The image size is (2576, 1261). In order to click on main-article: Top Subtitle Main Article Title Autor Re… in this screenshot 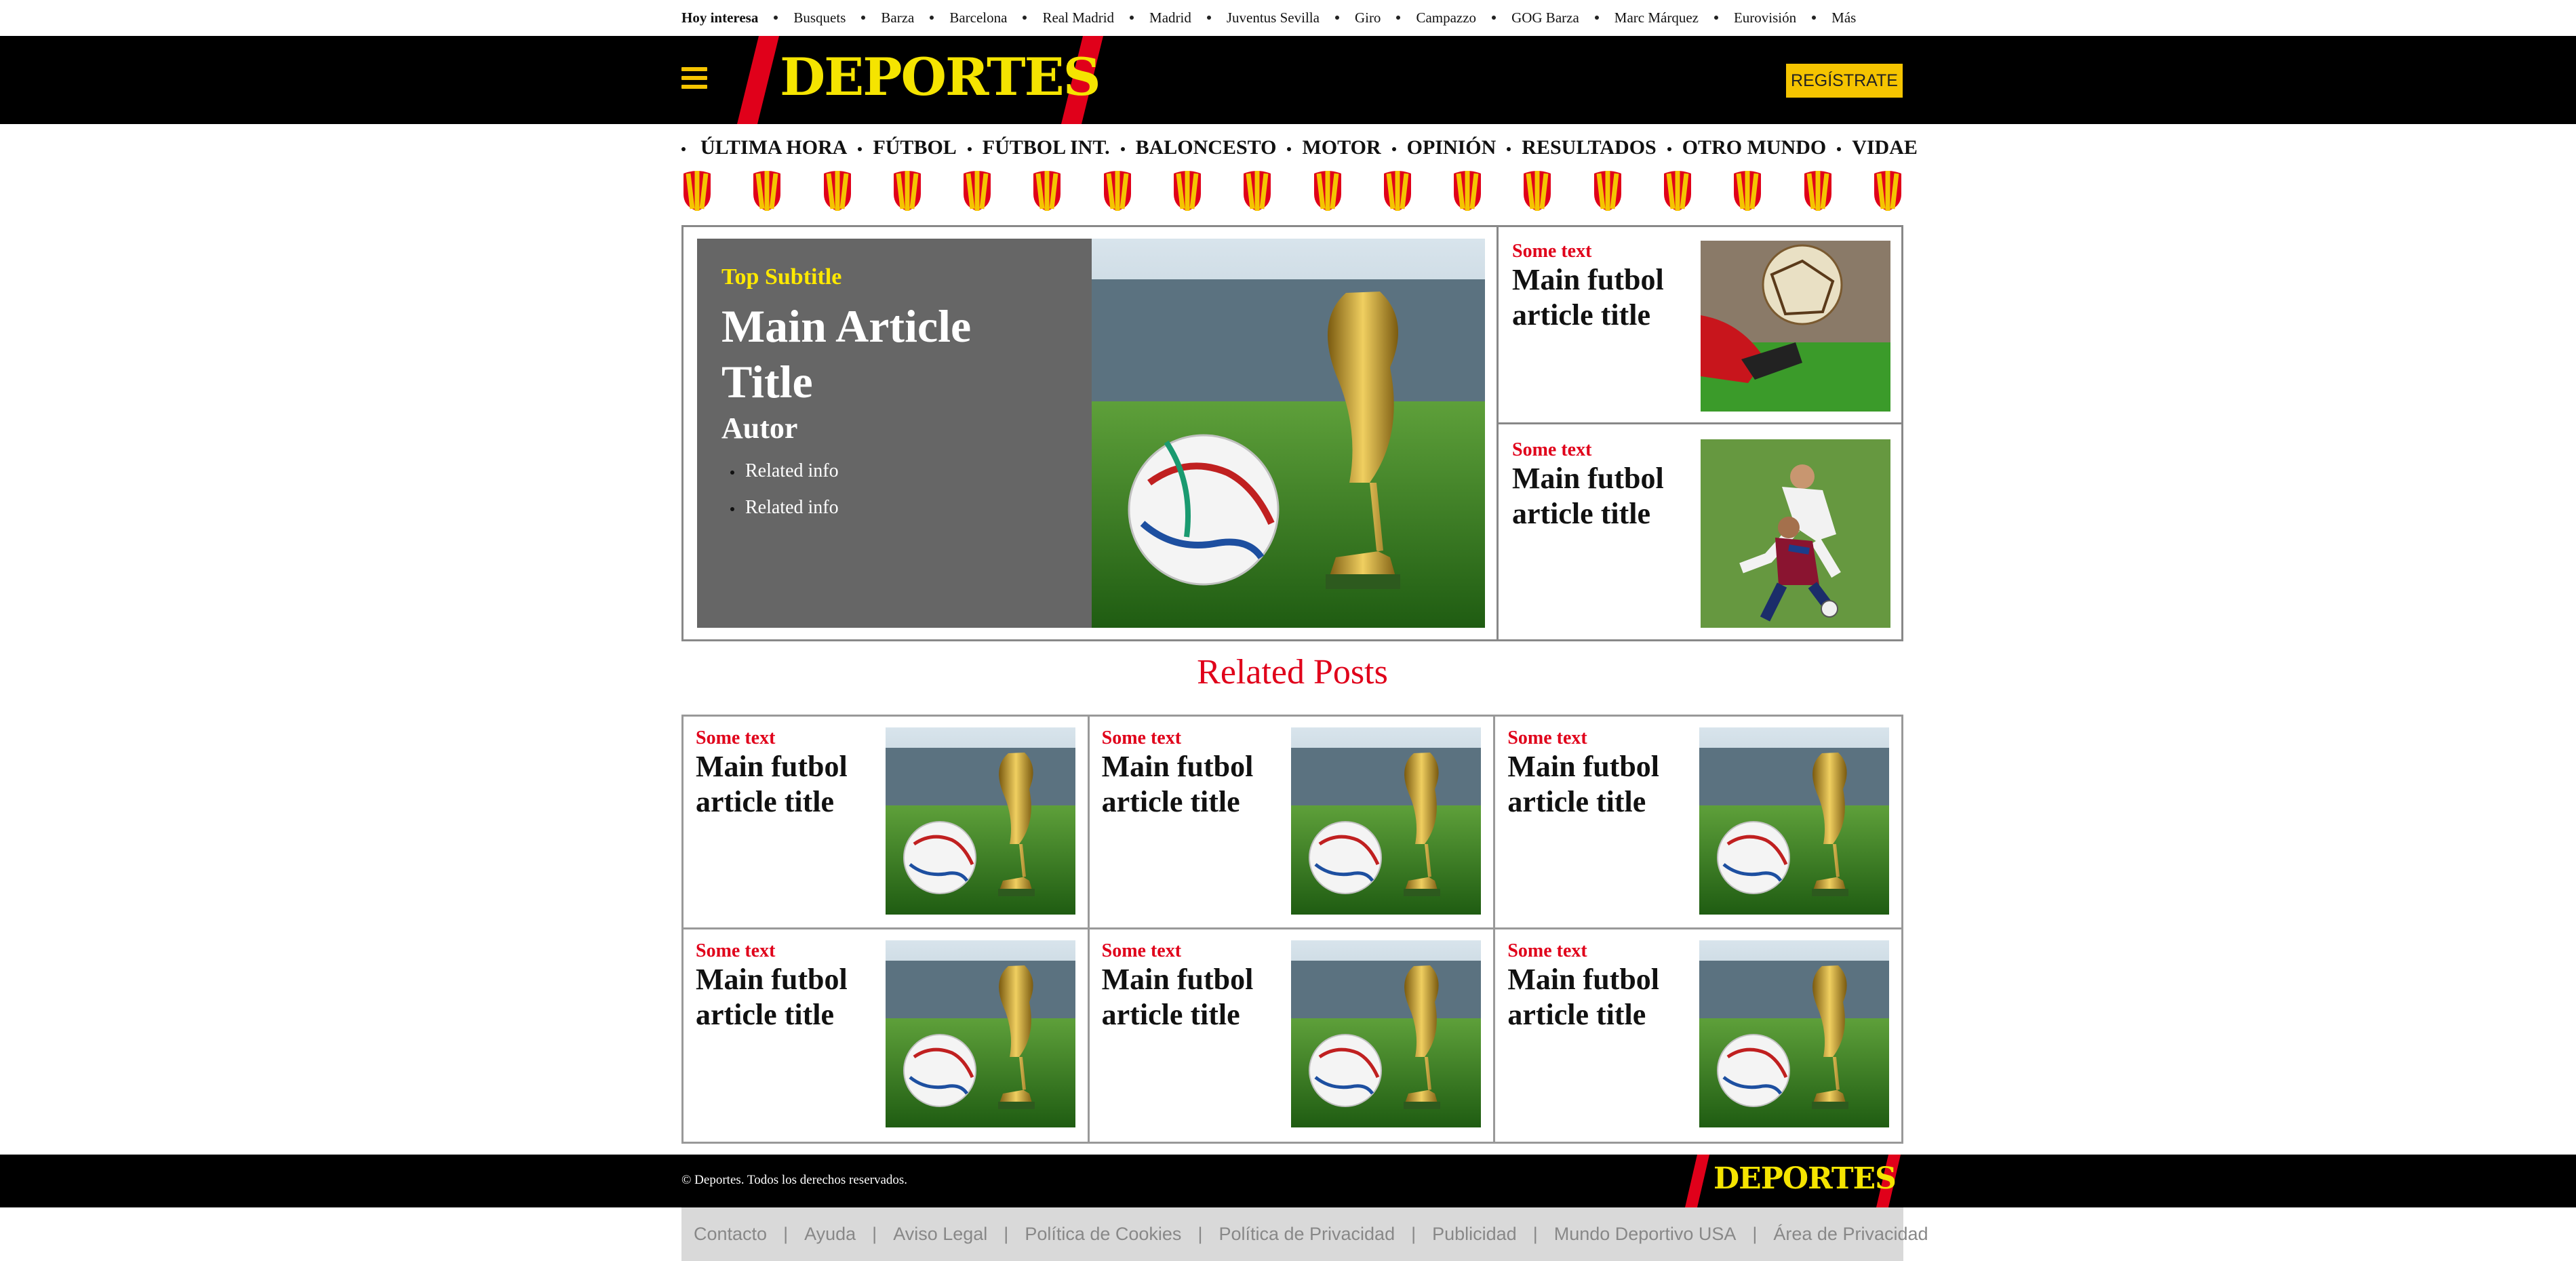, I will do `click(1091, 433)`.